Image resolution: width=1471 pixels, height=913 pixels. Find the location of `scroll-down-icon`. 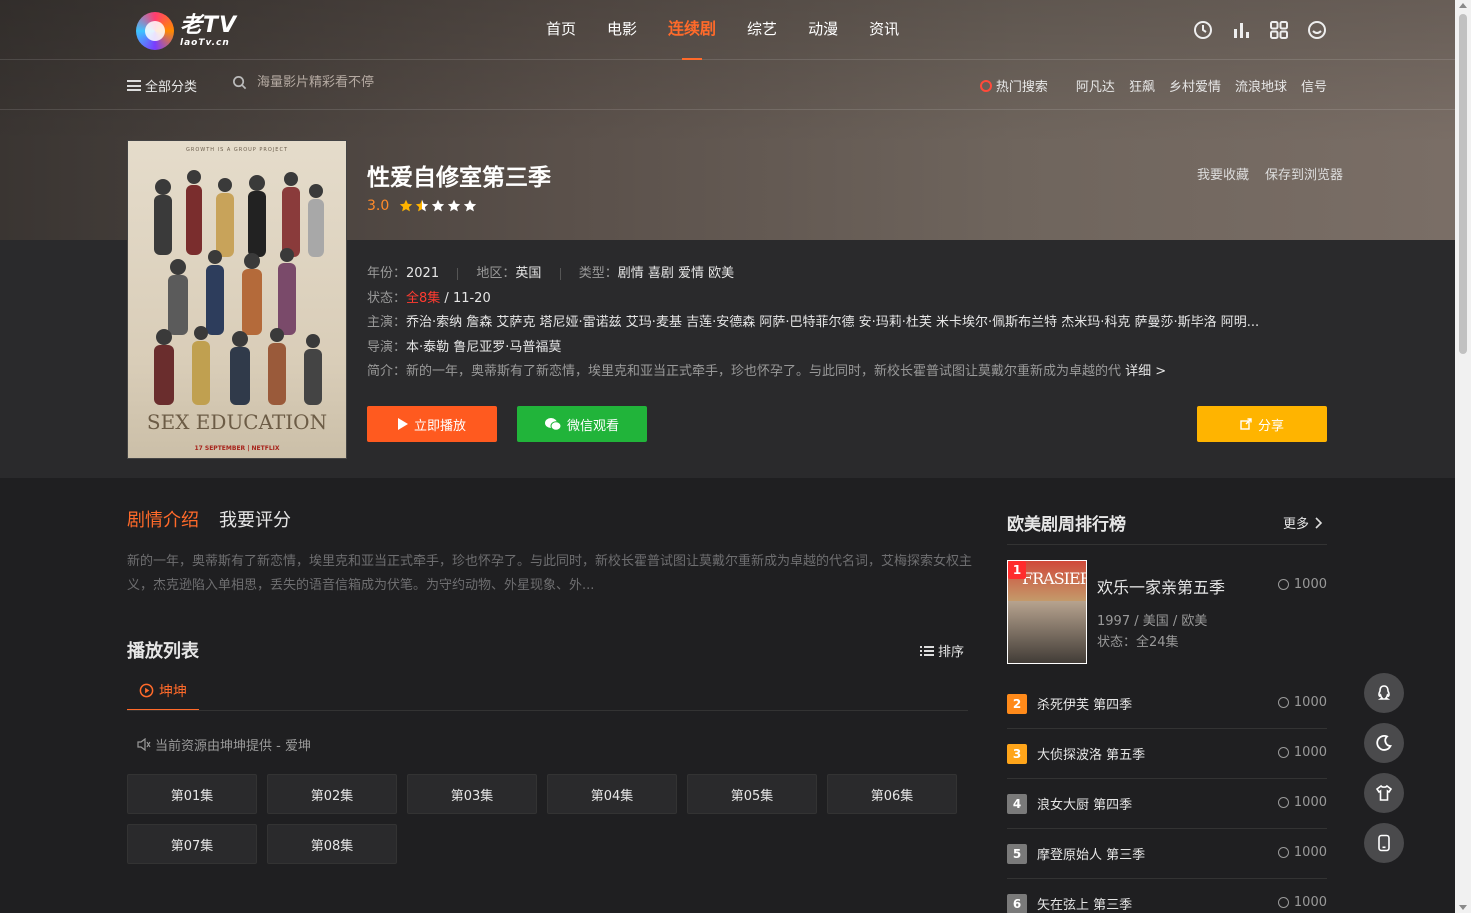

scroll-down-icon is located at coordinates (1463, 907).